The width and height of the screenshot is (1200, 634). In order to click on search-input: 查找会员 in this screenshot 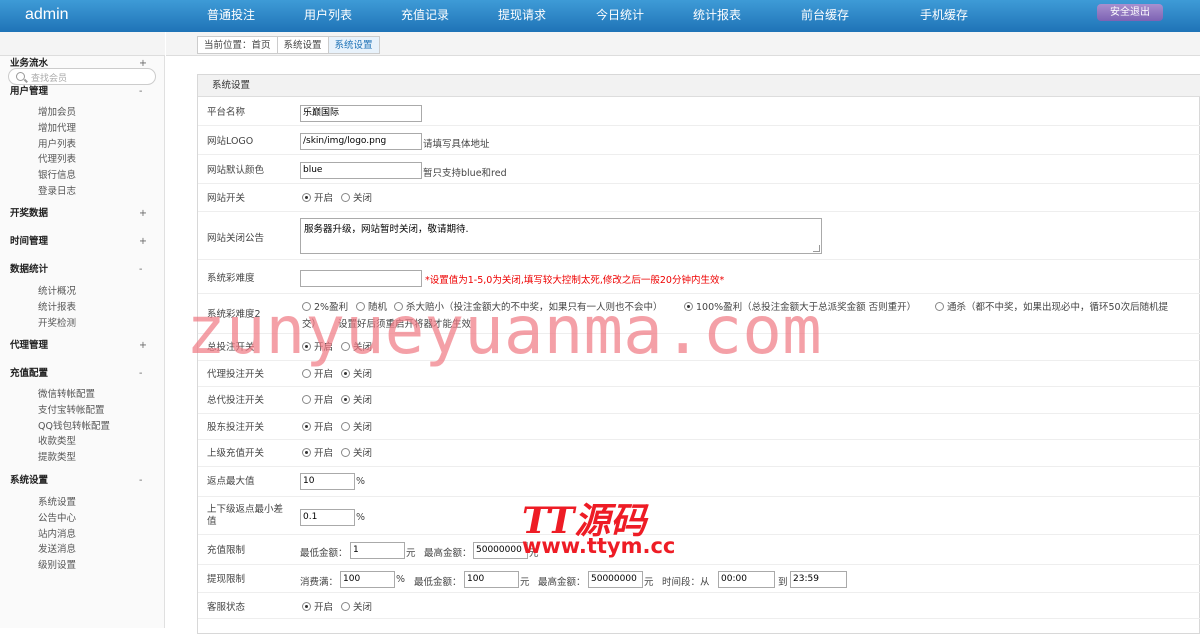, I will do `click(49, 77)`.